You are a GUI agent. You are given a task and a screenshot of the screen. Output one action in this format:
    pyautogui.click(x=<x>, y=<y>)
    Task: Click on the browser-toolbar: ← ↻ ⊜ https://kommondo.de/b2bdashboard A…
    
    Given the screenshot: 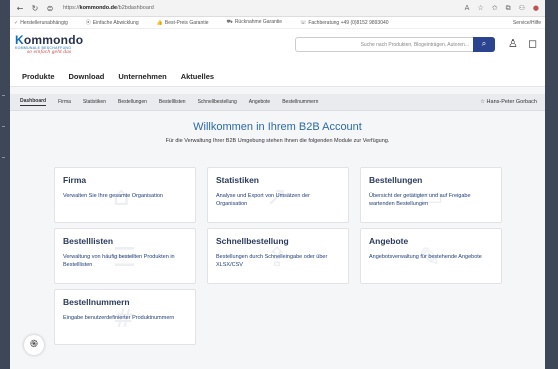 What is the action you would take?
    pyautogui.click(x=277, y=8)
    